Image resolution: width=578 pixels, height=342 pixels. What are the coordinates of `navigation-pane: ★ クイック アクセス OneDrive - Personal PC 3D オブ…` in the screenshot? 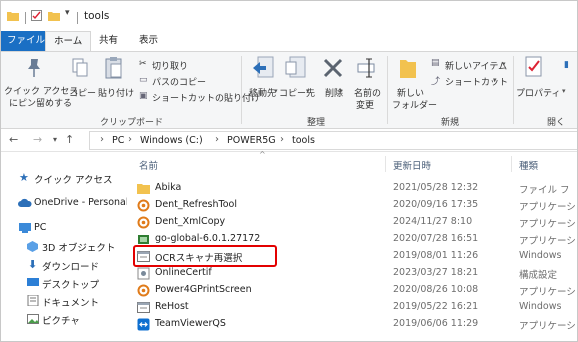 It's located at (65, 247).